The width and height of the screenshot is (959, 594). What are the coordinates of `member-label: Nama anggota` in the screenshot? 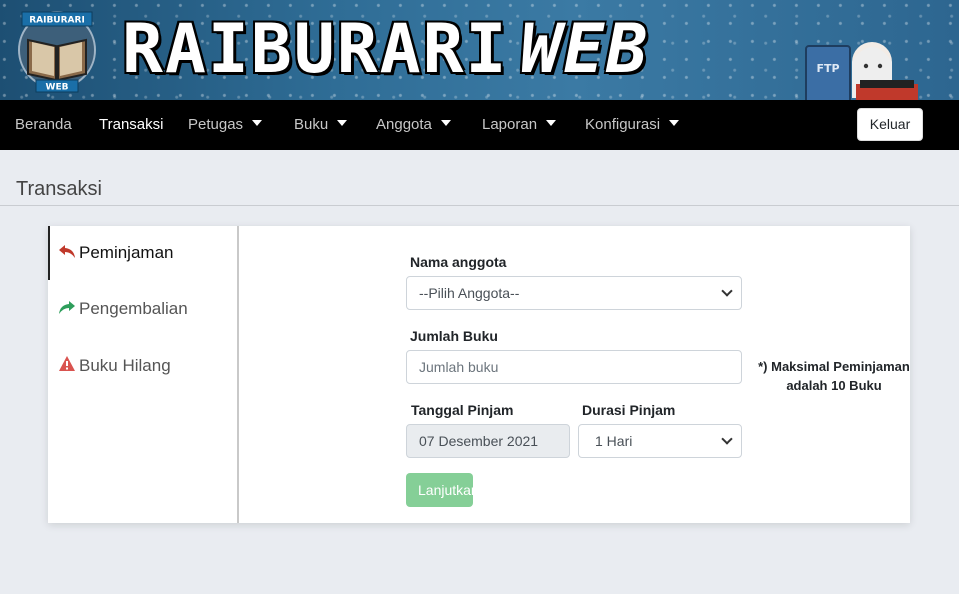 It's located at (458, 262).